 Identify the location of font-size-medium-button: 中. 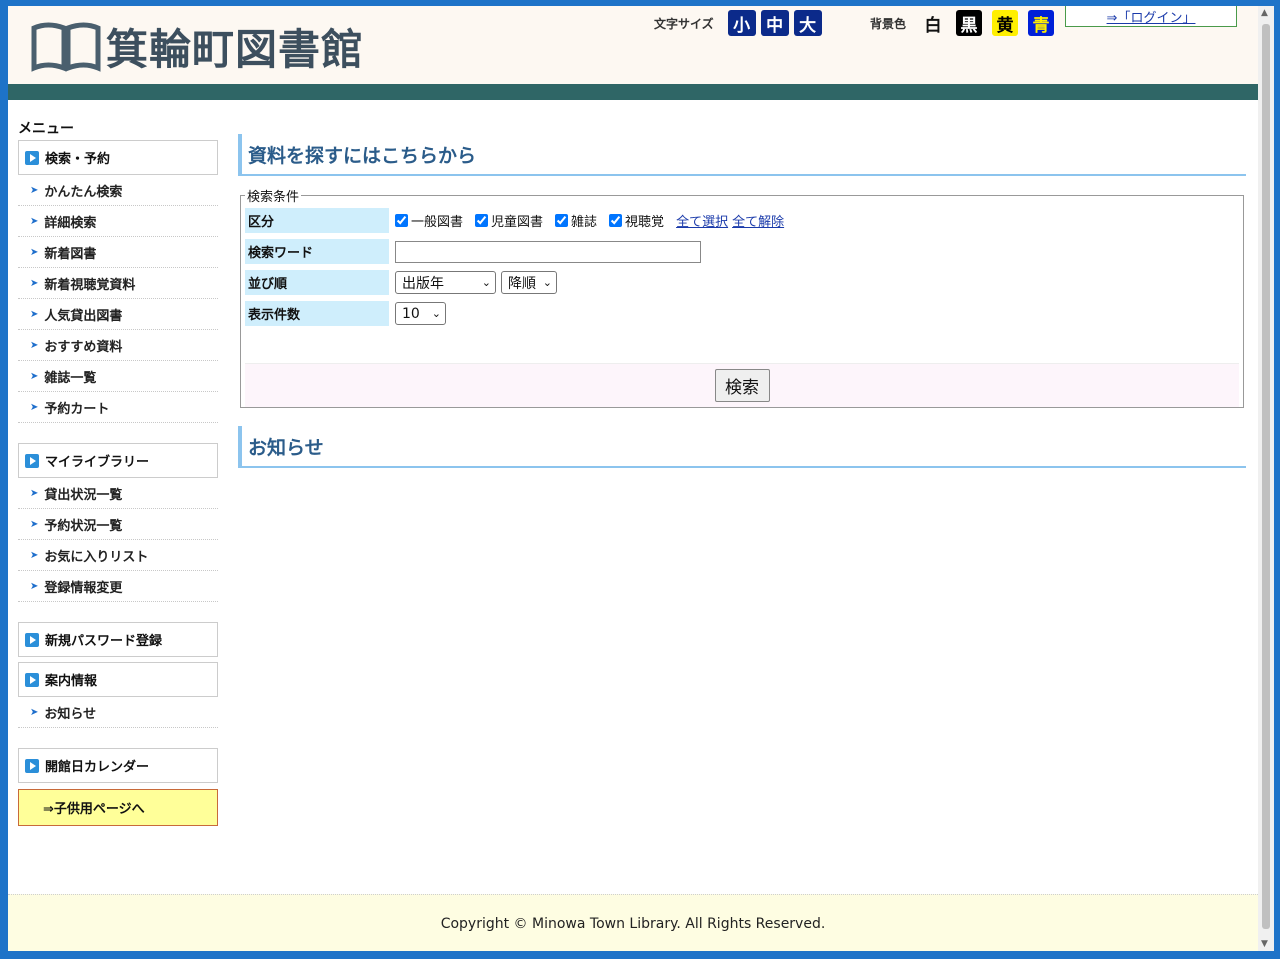
(774, 23).